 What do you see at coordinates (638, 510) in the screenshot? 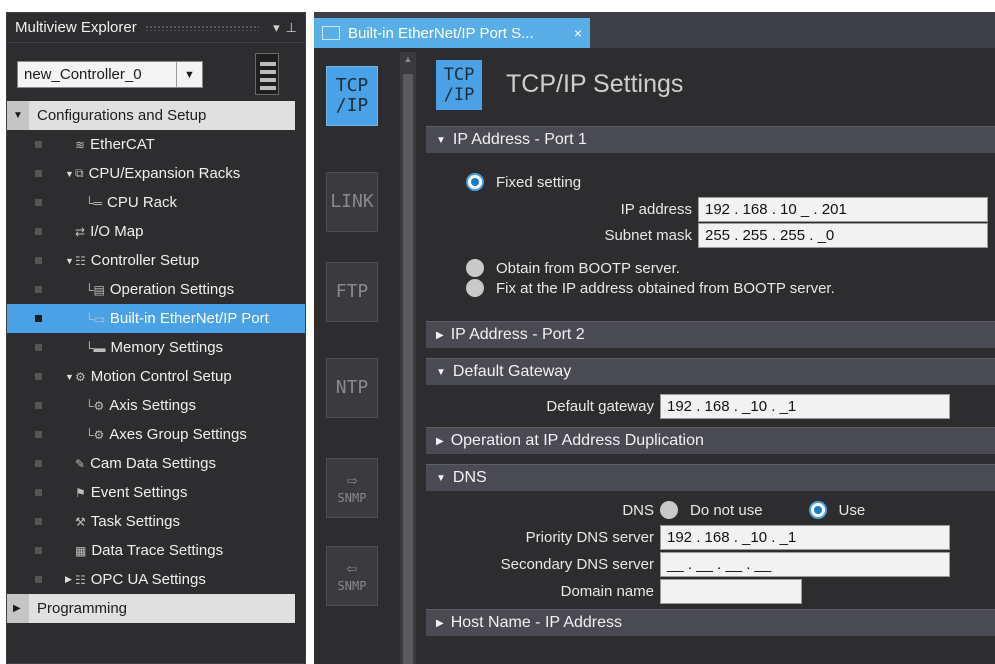
I see `dns-label: DNS` at bounding box center [638, 510].